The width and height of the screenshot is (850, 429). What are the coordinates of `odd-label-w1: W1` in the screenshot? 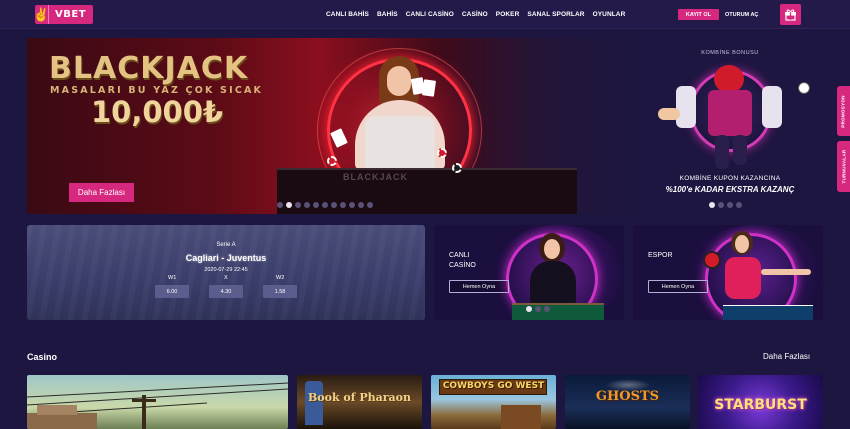 It's located at (172, 278).